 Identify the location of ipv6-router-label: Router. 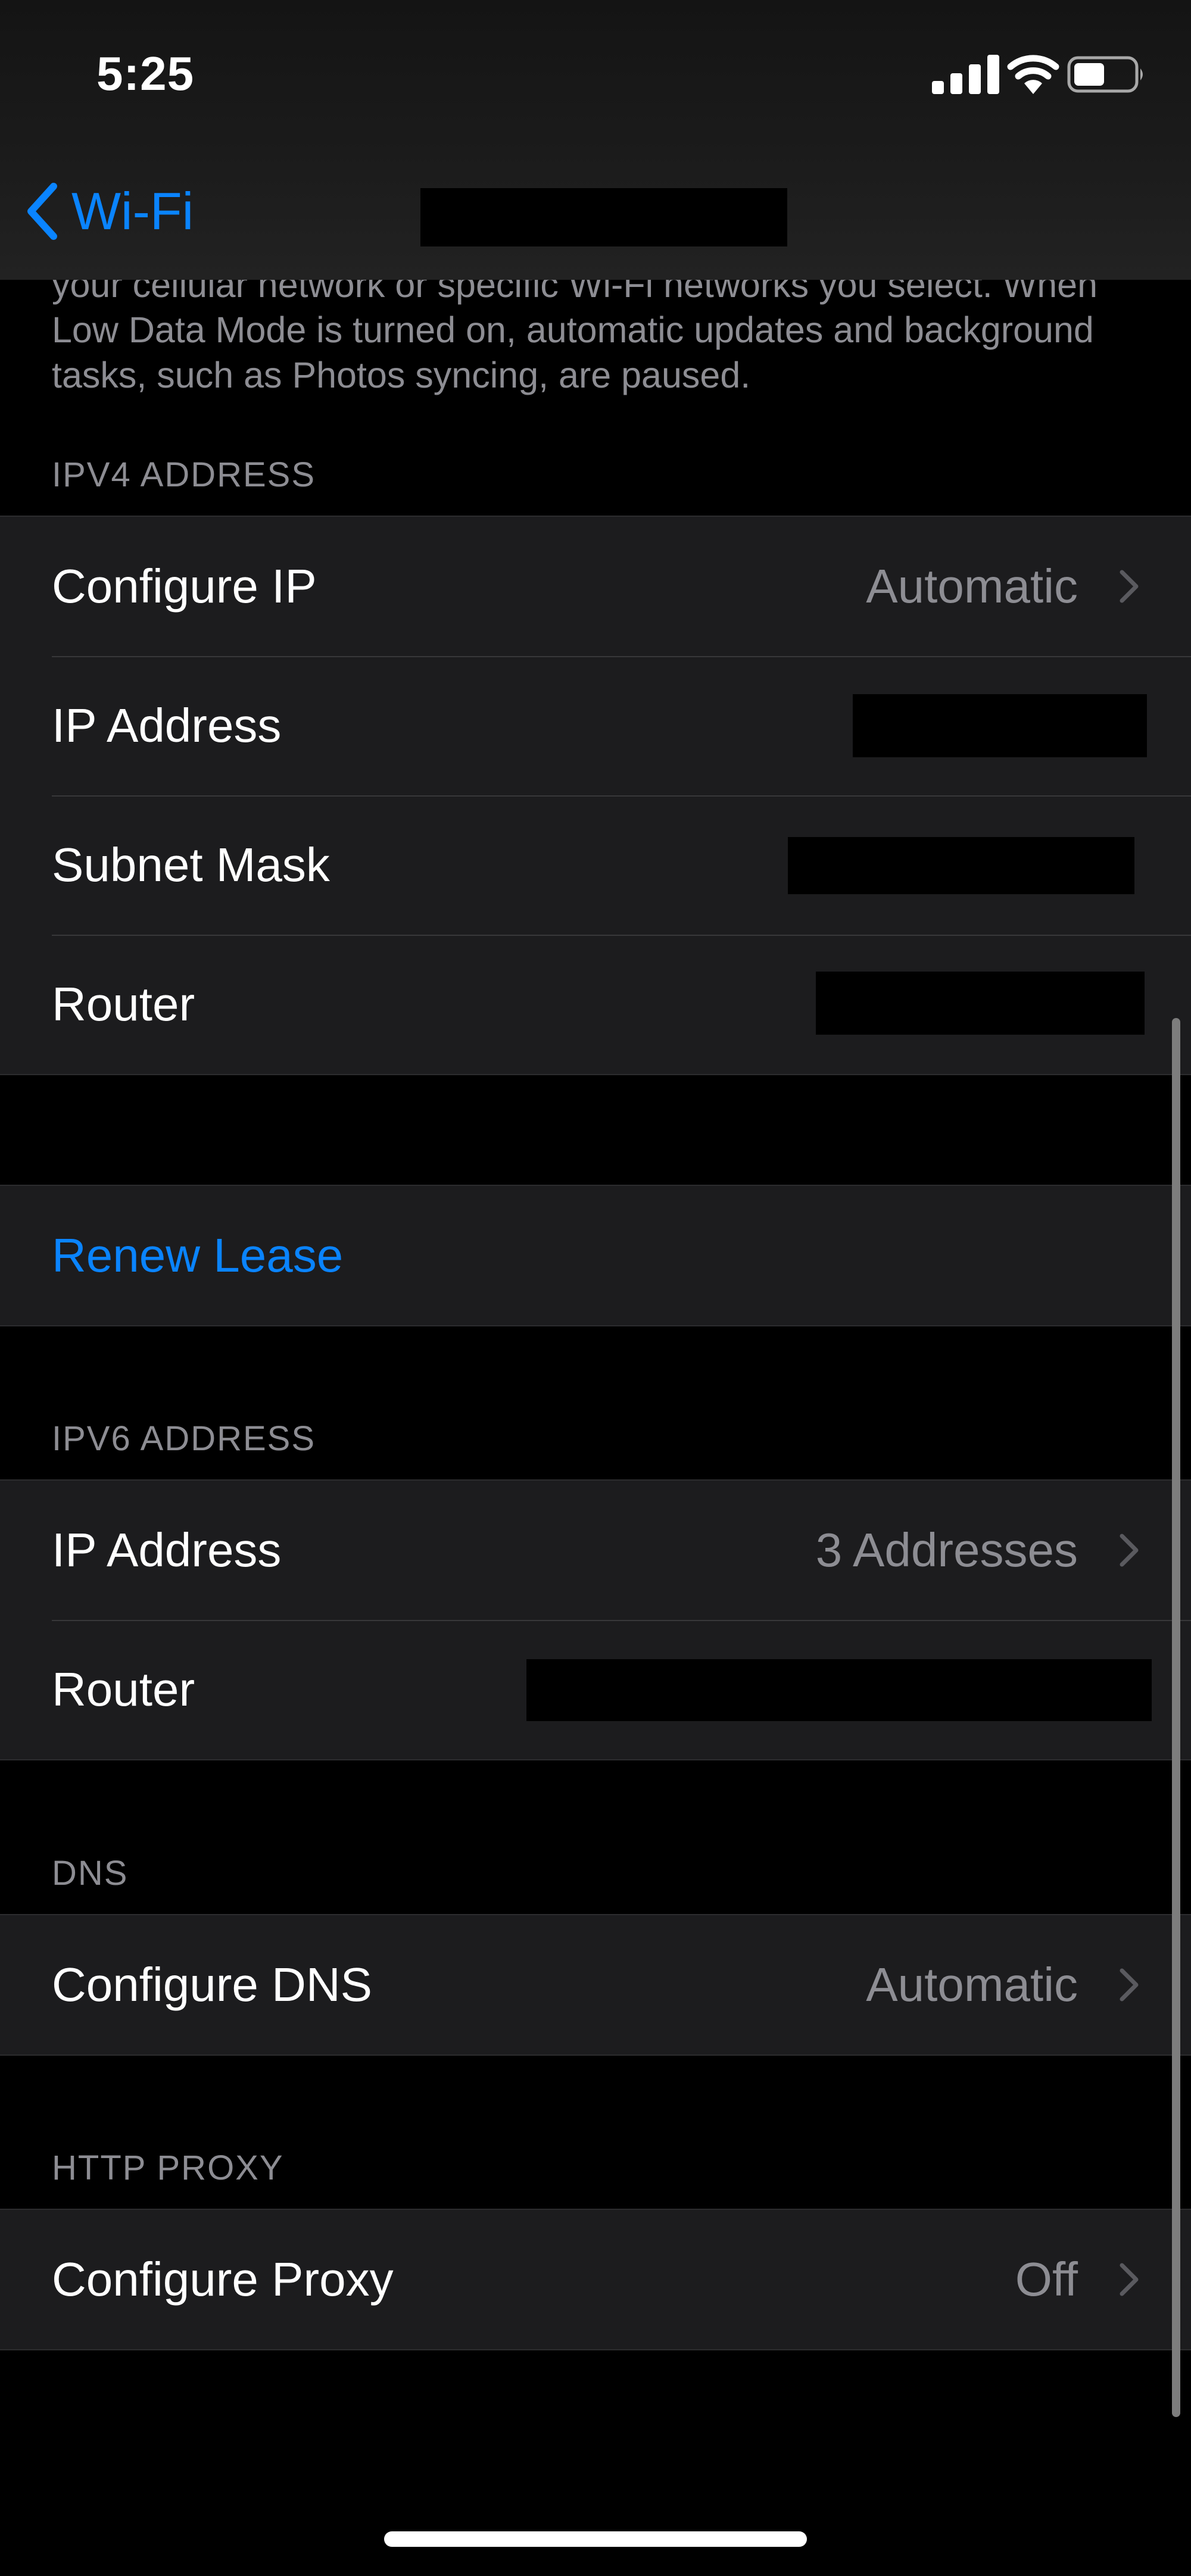
(124, 1689).